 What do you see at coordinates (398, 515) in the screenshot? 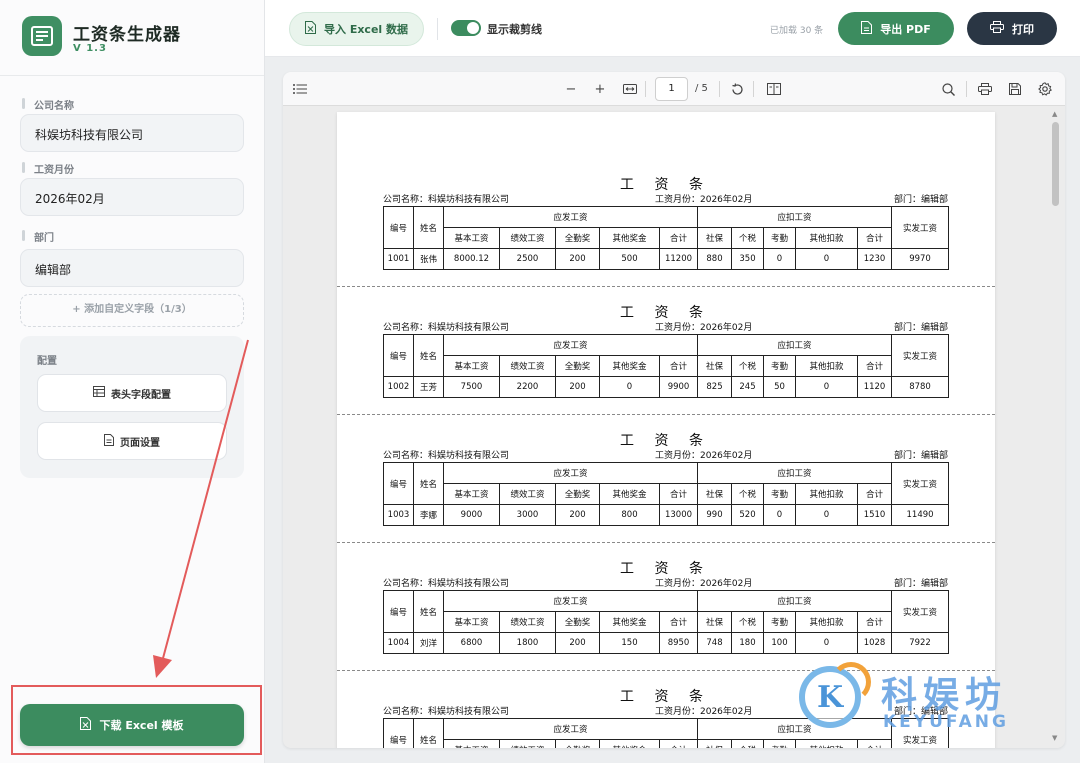
I see `value-cell: 1003` at bounding box center [398, 515].